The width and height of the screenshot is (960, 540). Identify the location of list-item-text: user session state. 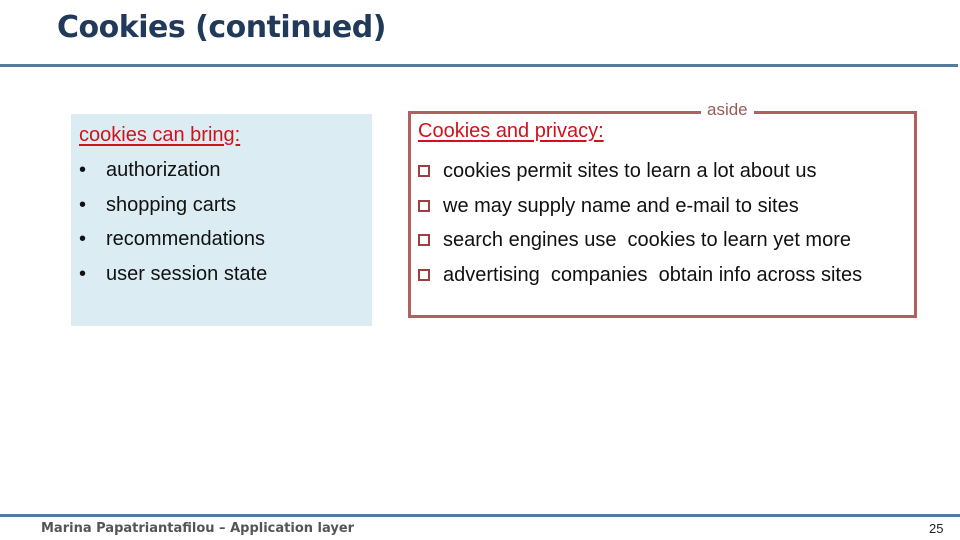
(187, 273).